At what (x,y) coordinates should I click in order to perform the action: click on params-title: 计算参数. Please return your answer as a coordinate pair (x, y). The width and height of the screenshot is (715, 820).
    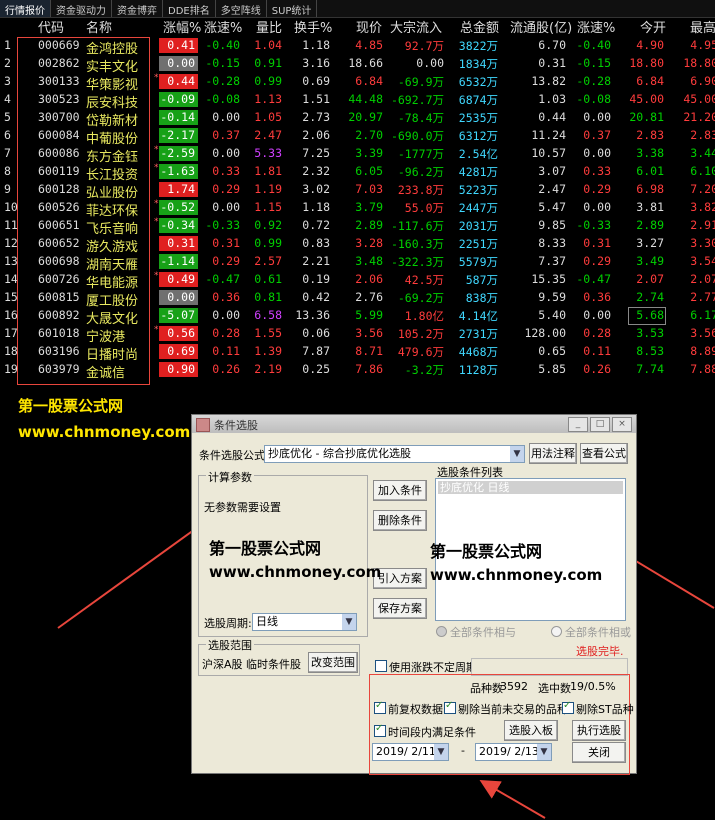
    Looking at the image, I should click on (230, 477).